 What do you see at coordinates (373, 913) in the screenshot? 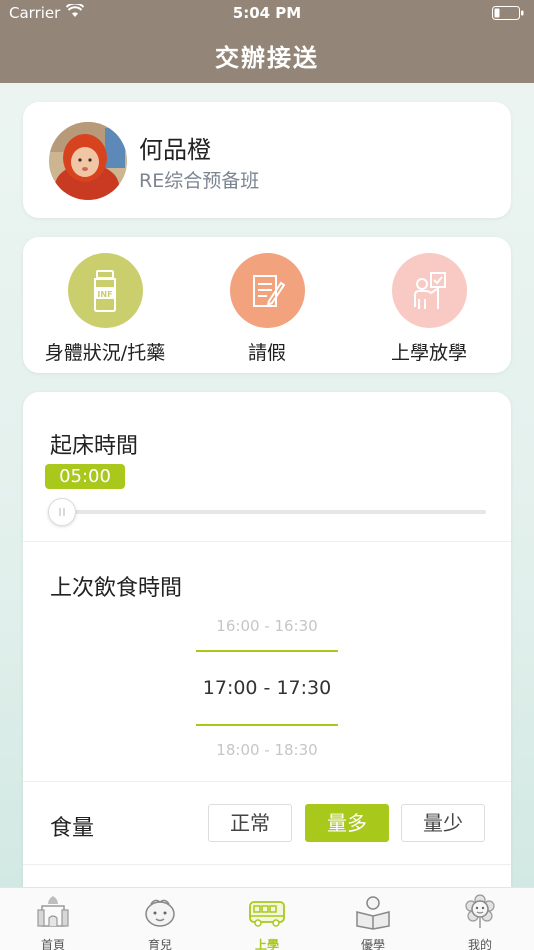
I see `reading-kid-icon` at bounding box center [373, 913].